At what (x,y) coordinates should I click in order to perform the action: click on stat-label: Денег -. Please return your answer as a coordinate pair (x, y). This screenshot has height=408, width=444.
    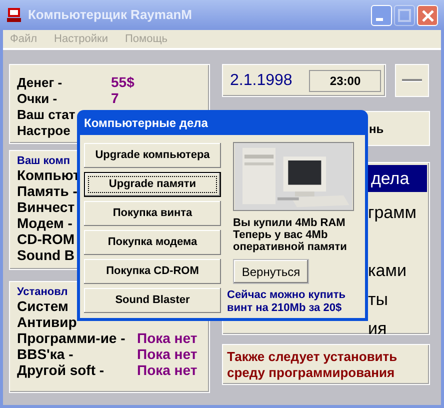
    Looking at the image, I should click on (39, 82).